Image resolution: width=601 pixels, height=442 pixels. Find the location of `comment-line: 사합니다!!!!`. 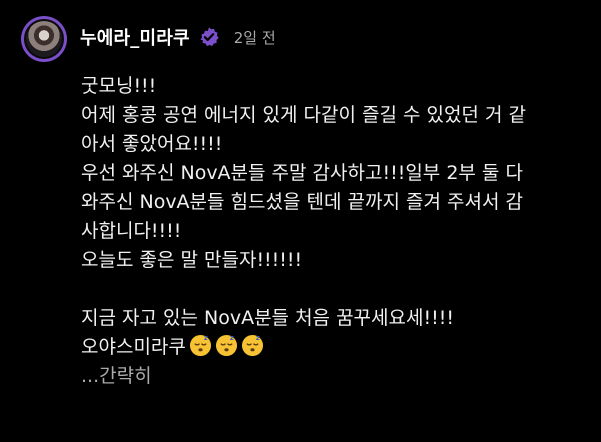

comment-line: 사합니다!!!! is located at coordinates (131, 231).